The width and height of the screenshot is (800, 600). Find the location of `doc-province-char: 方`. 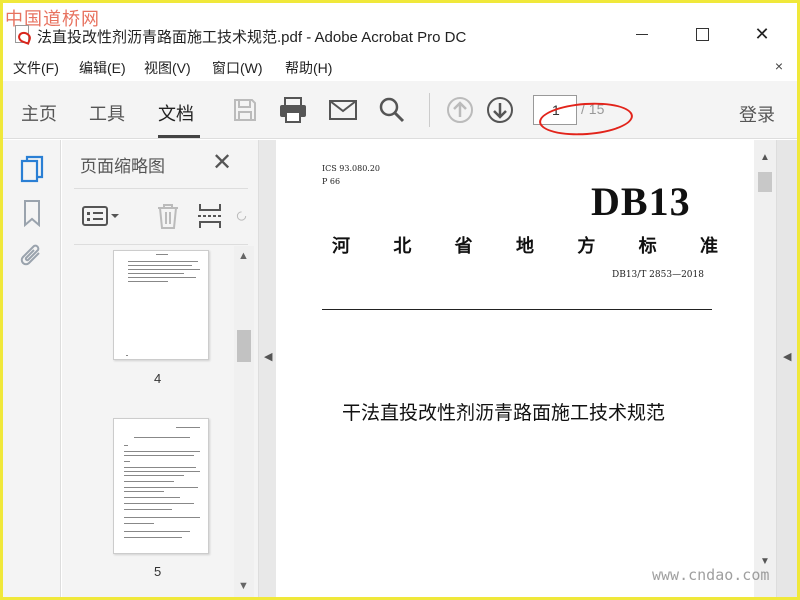

doc-province-char: 方 is located at coordinates (586, 246).